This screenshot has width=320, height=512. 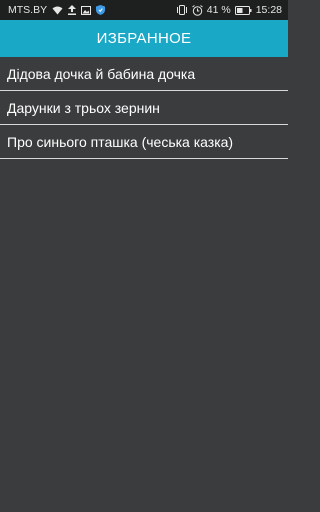 What do you see at coordinates (28, 10) in the screenshot?
I see `carrier-label: MTS.BY` at bounding box center [28, 10].